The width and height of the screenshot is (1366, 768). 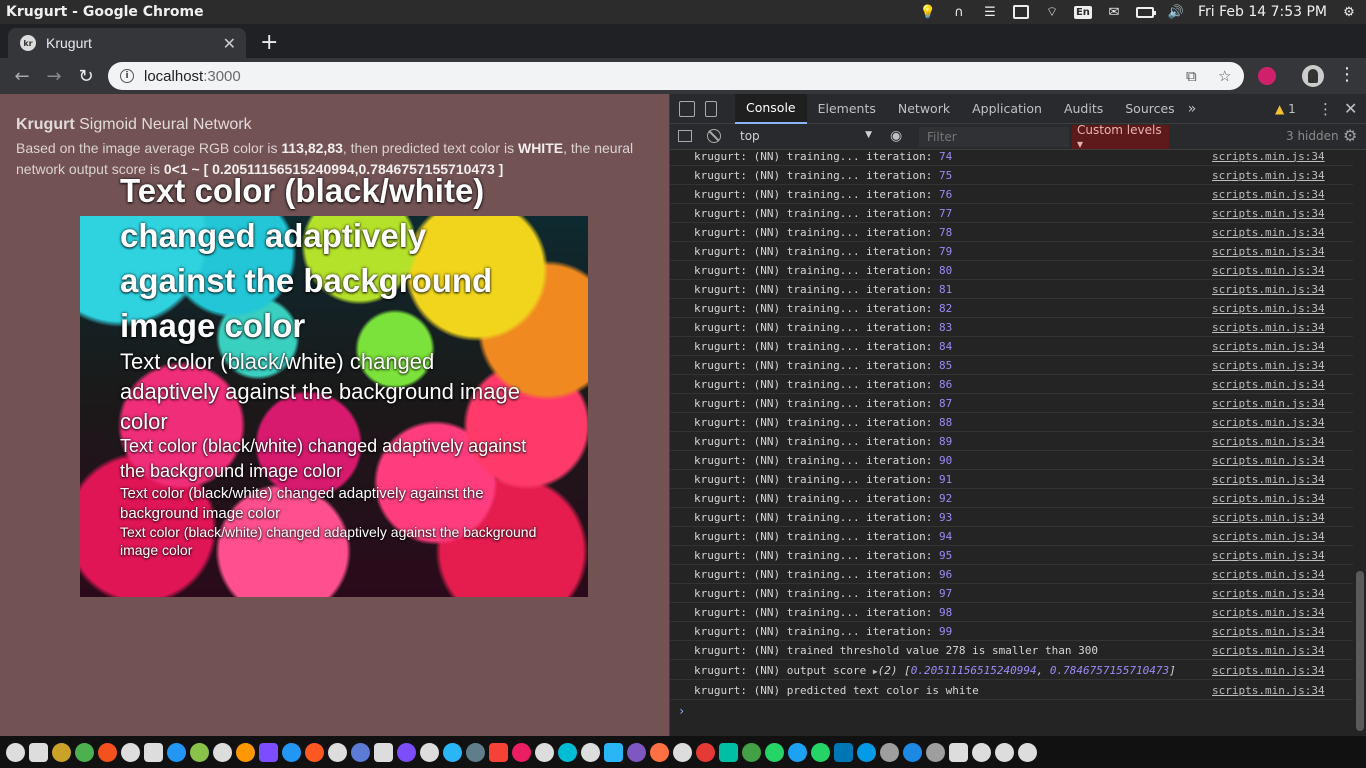 I want to click on tab-audits: Audits, so click(x=1083, y=109).